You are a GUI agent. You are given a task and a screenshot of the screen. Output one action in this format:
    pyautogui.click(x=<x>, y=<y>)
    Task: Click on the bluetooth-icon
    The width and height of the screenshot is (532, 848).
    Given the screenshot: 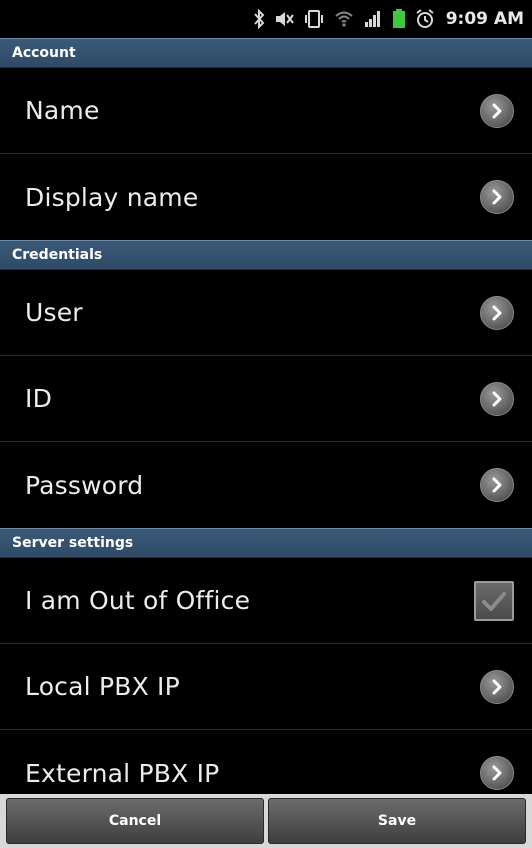 What is the action you would take?
    pyautogui.click(x=259, y=19)
    